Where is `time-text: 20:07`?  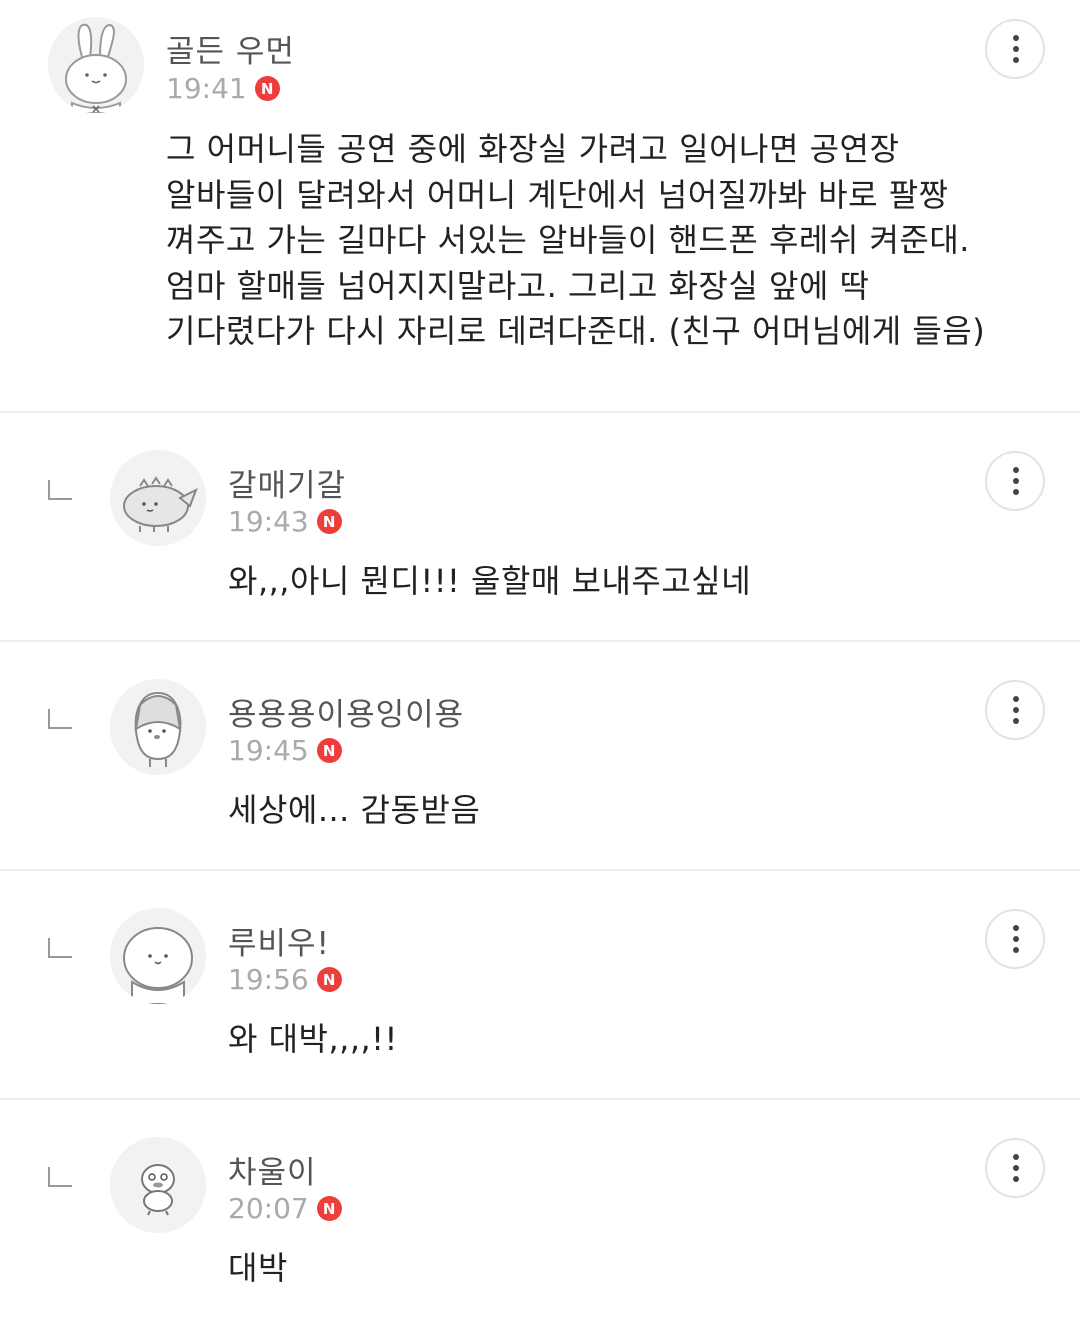
time-text: 20:07 is located at coordinates (268, 1208).